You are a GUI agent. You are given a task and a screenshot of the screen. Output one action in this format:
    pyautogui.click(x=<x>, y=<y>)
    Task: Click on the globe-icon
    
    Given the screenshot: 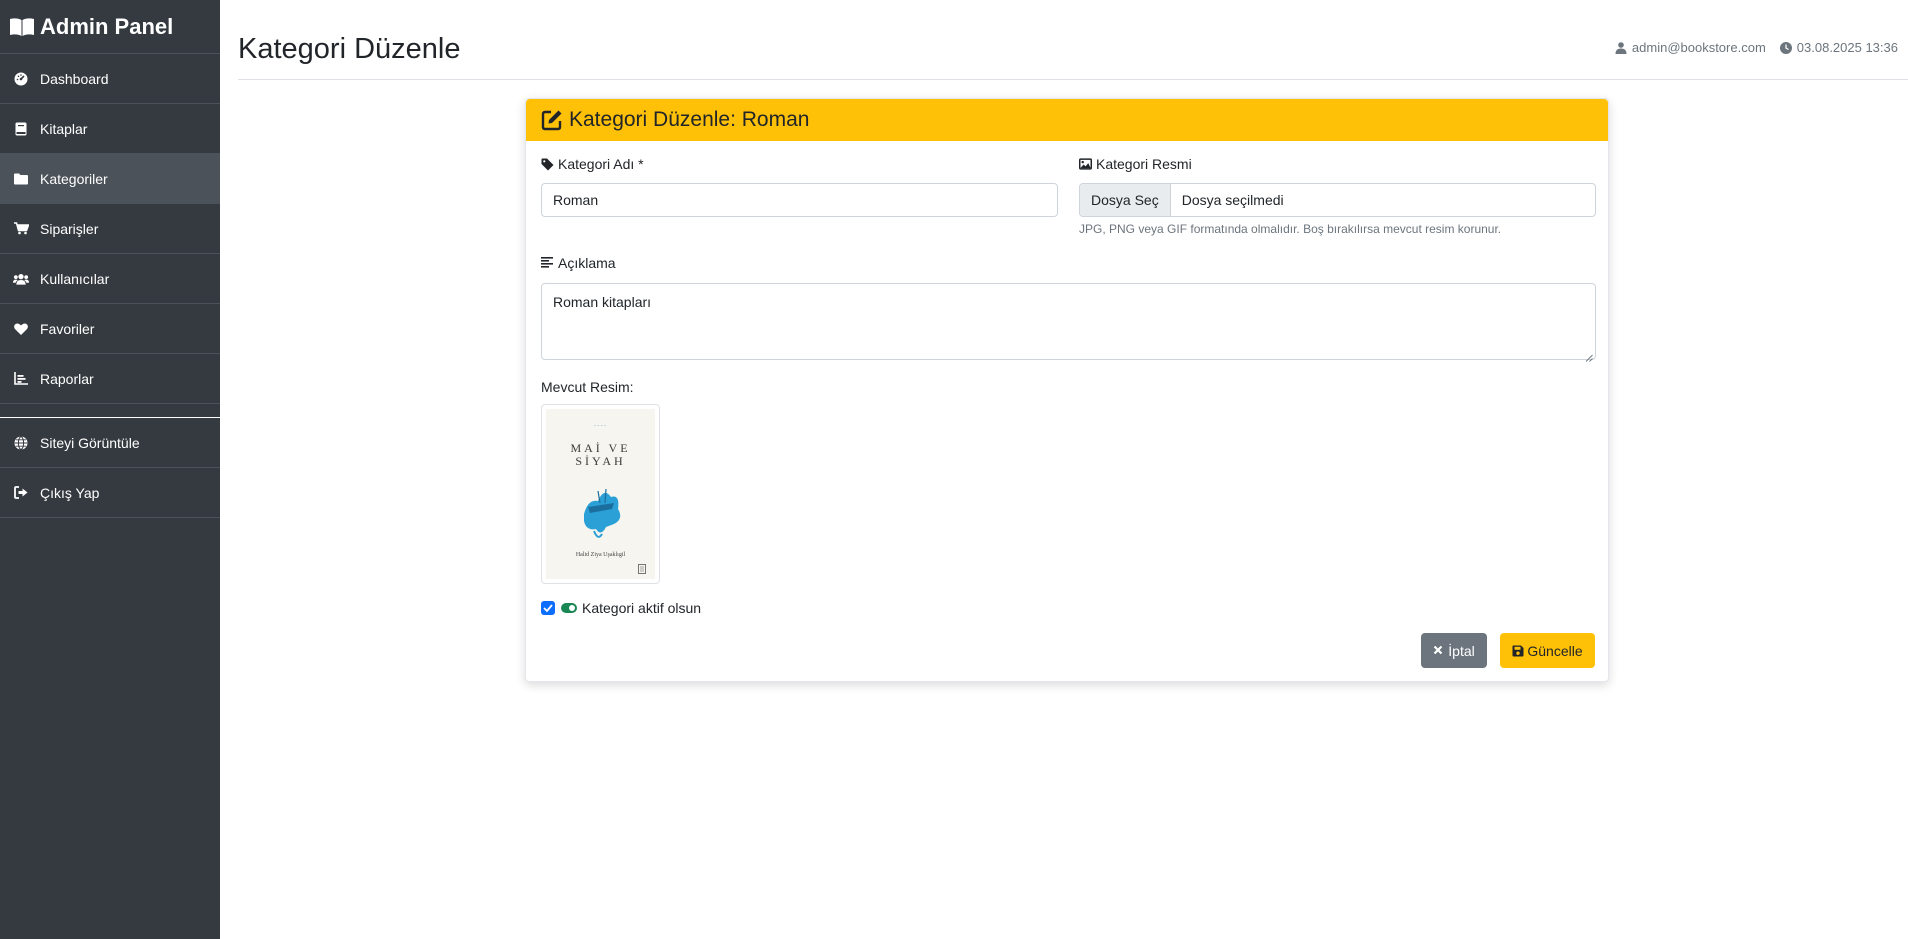 What is the action you would take?
    pyautogui.click(x=21, y=443)
    